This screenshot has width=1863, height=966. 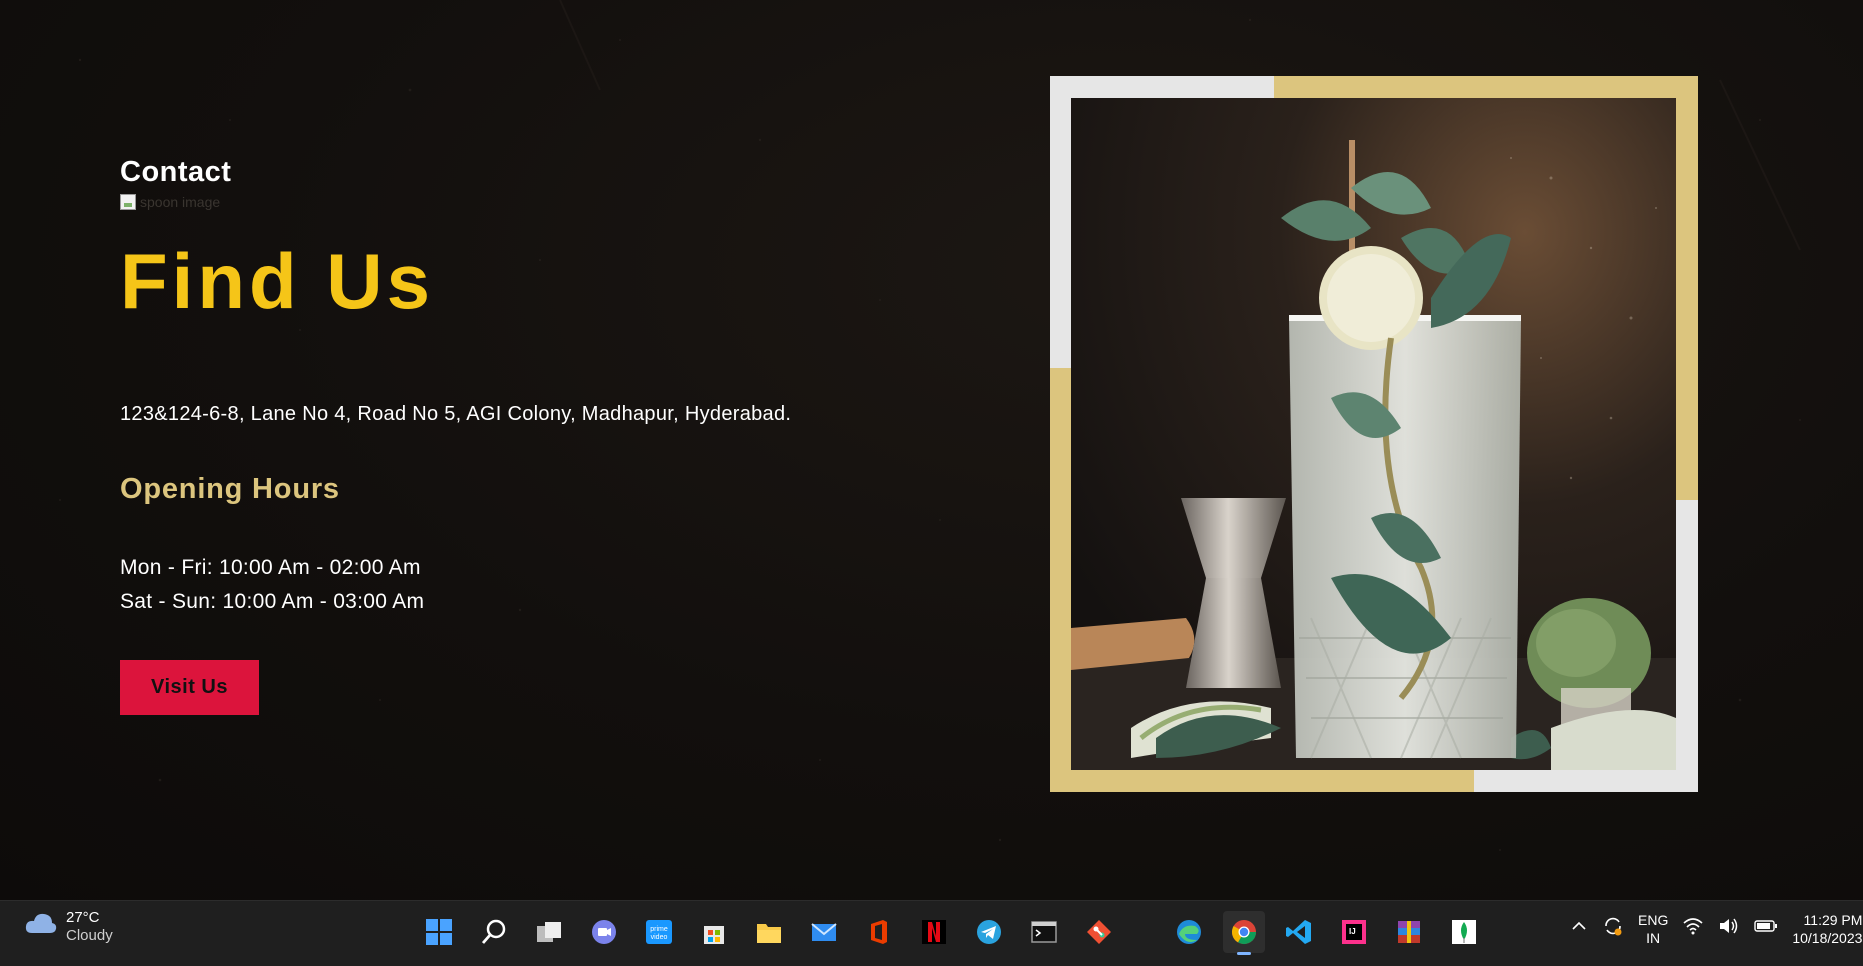 What do you see at coordinates (1653, 929) in the screenshot?
I see `language-indicator: ENG IN` at bounding box center [1653, 929].